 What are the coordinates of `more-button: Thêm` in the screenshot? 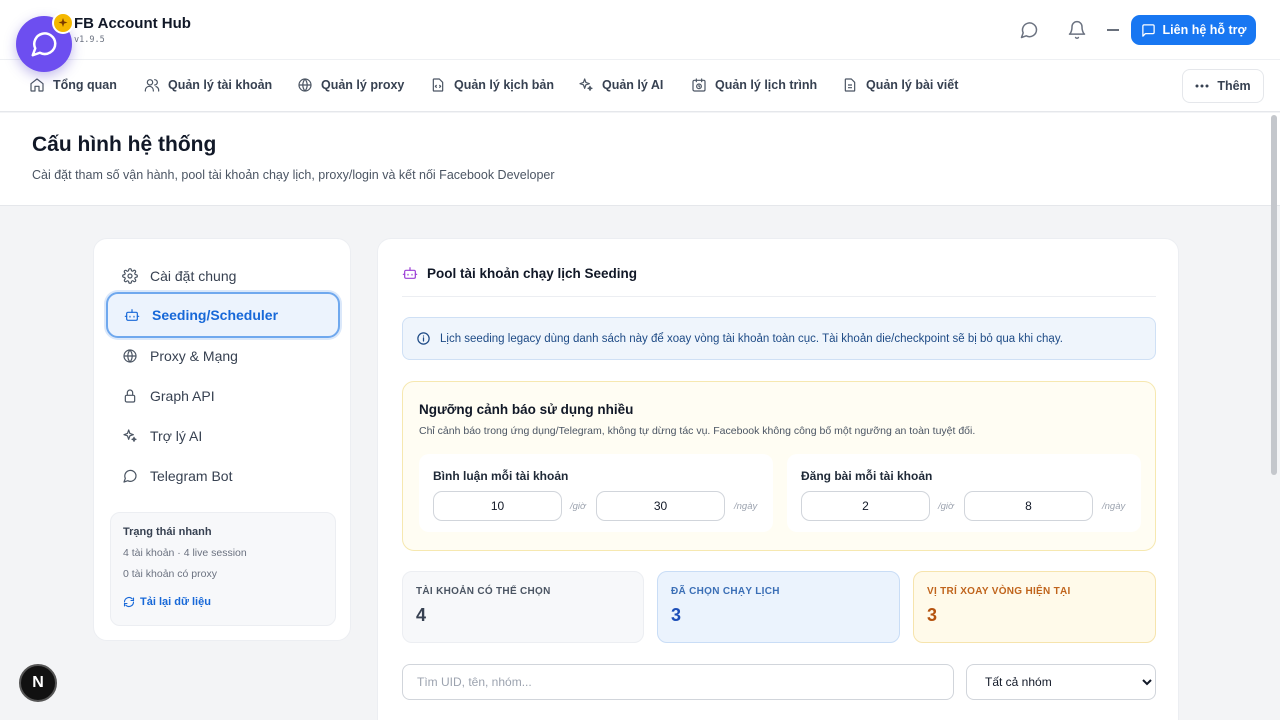 It's located at (1223, 86).